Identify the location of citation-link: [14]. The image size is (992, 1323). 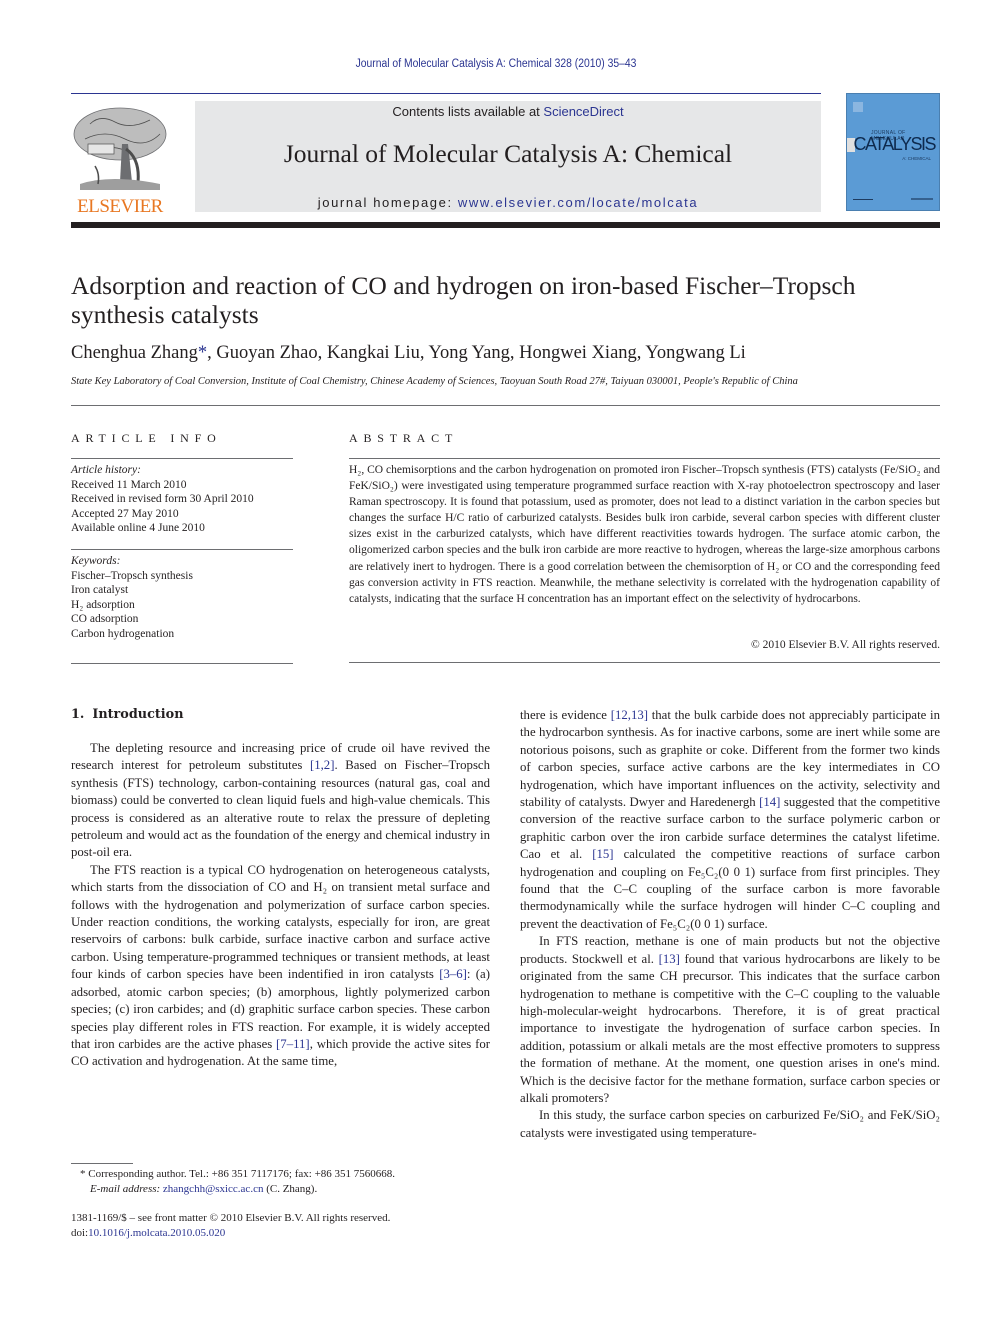
(769, 802).